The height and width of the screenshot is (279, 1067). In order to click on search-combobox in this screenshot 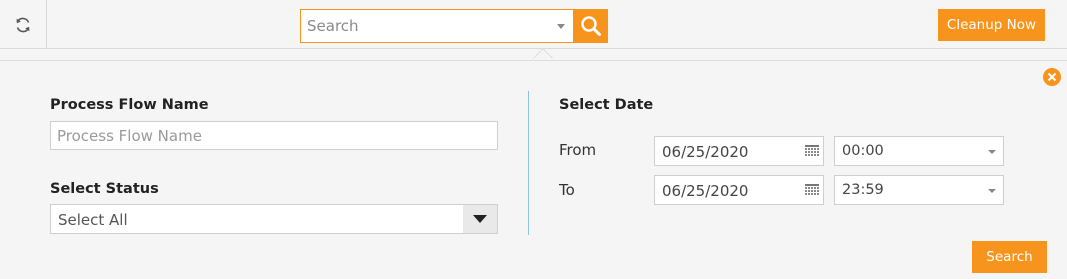, I will do `click(437, 26)`.